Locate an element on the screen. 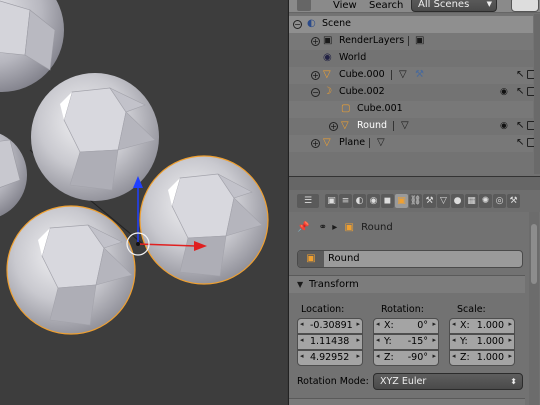 The height and width of the screenshot is (405, 540). field-value: -15° is located at coordinates (417, 341).